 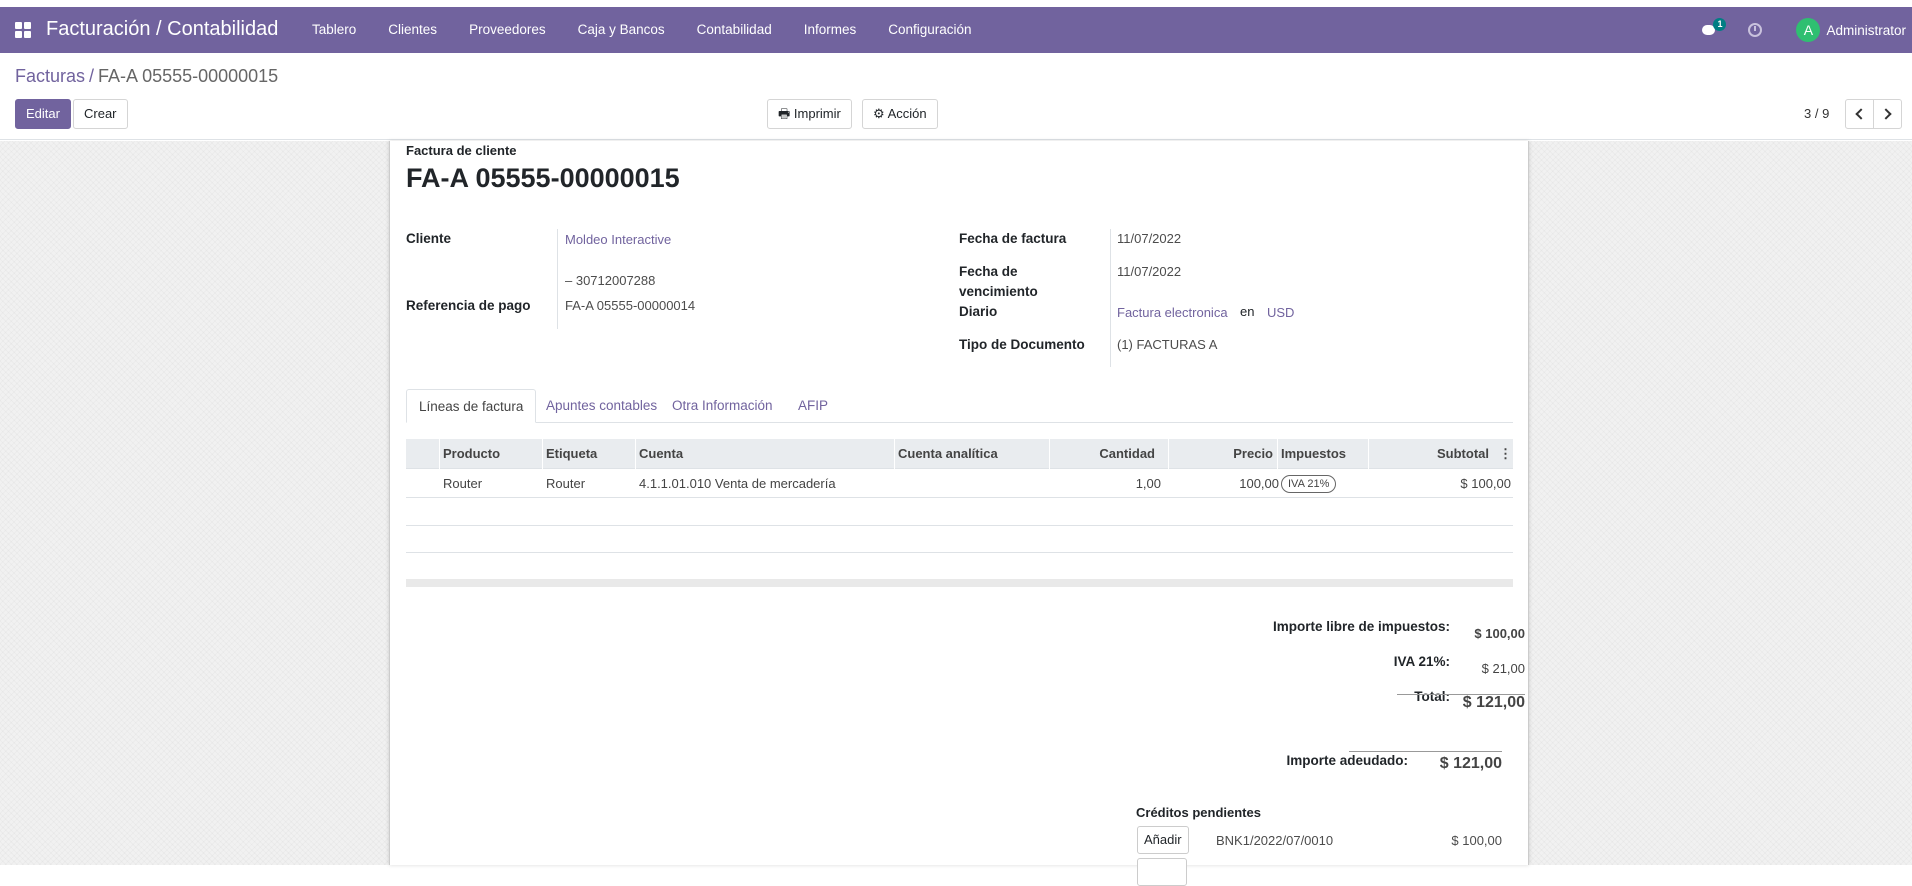 I want to click on journal-currency-separator: en, so click(x=1247, y=311).